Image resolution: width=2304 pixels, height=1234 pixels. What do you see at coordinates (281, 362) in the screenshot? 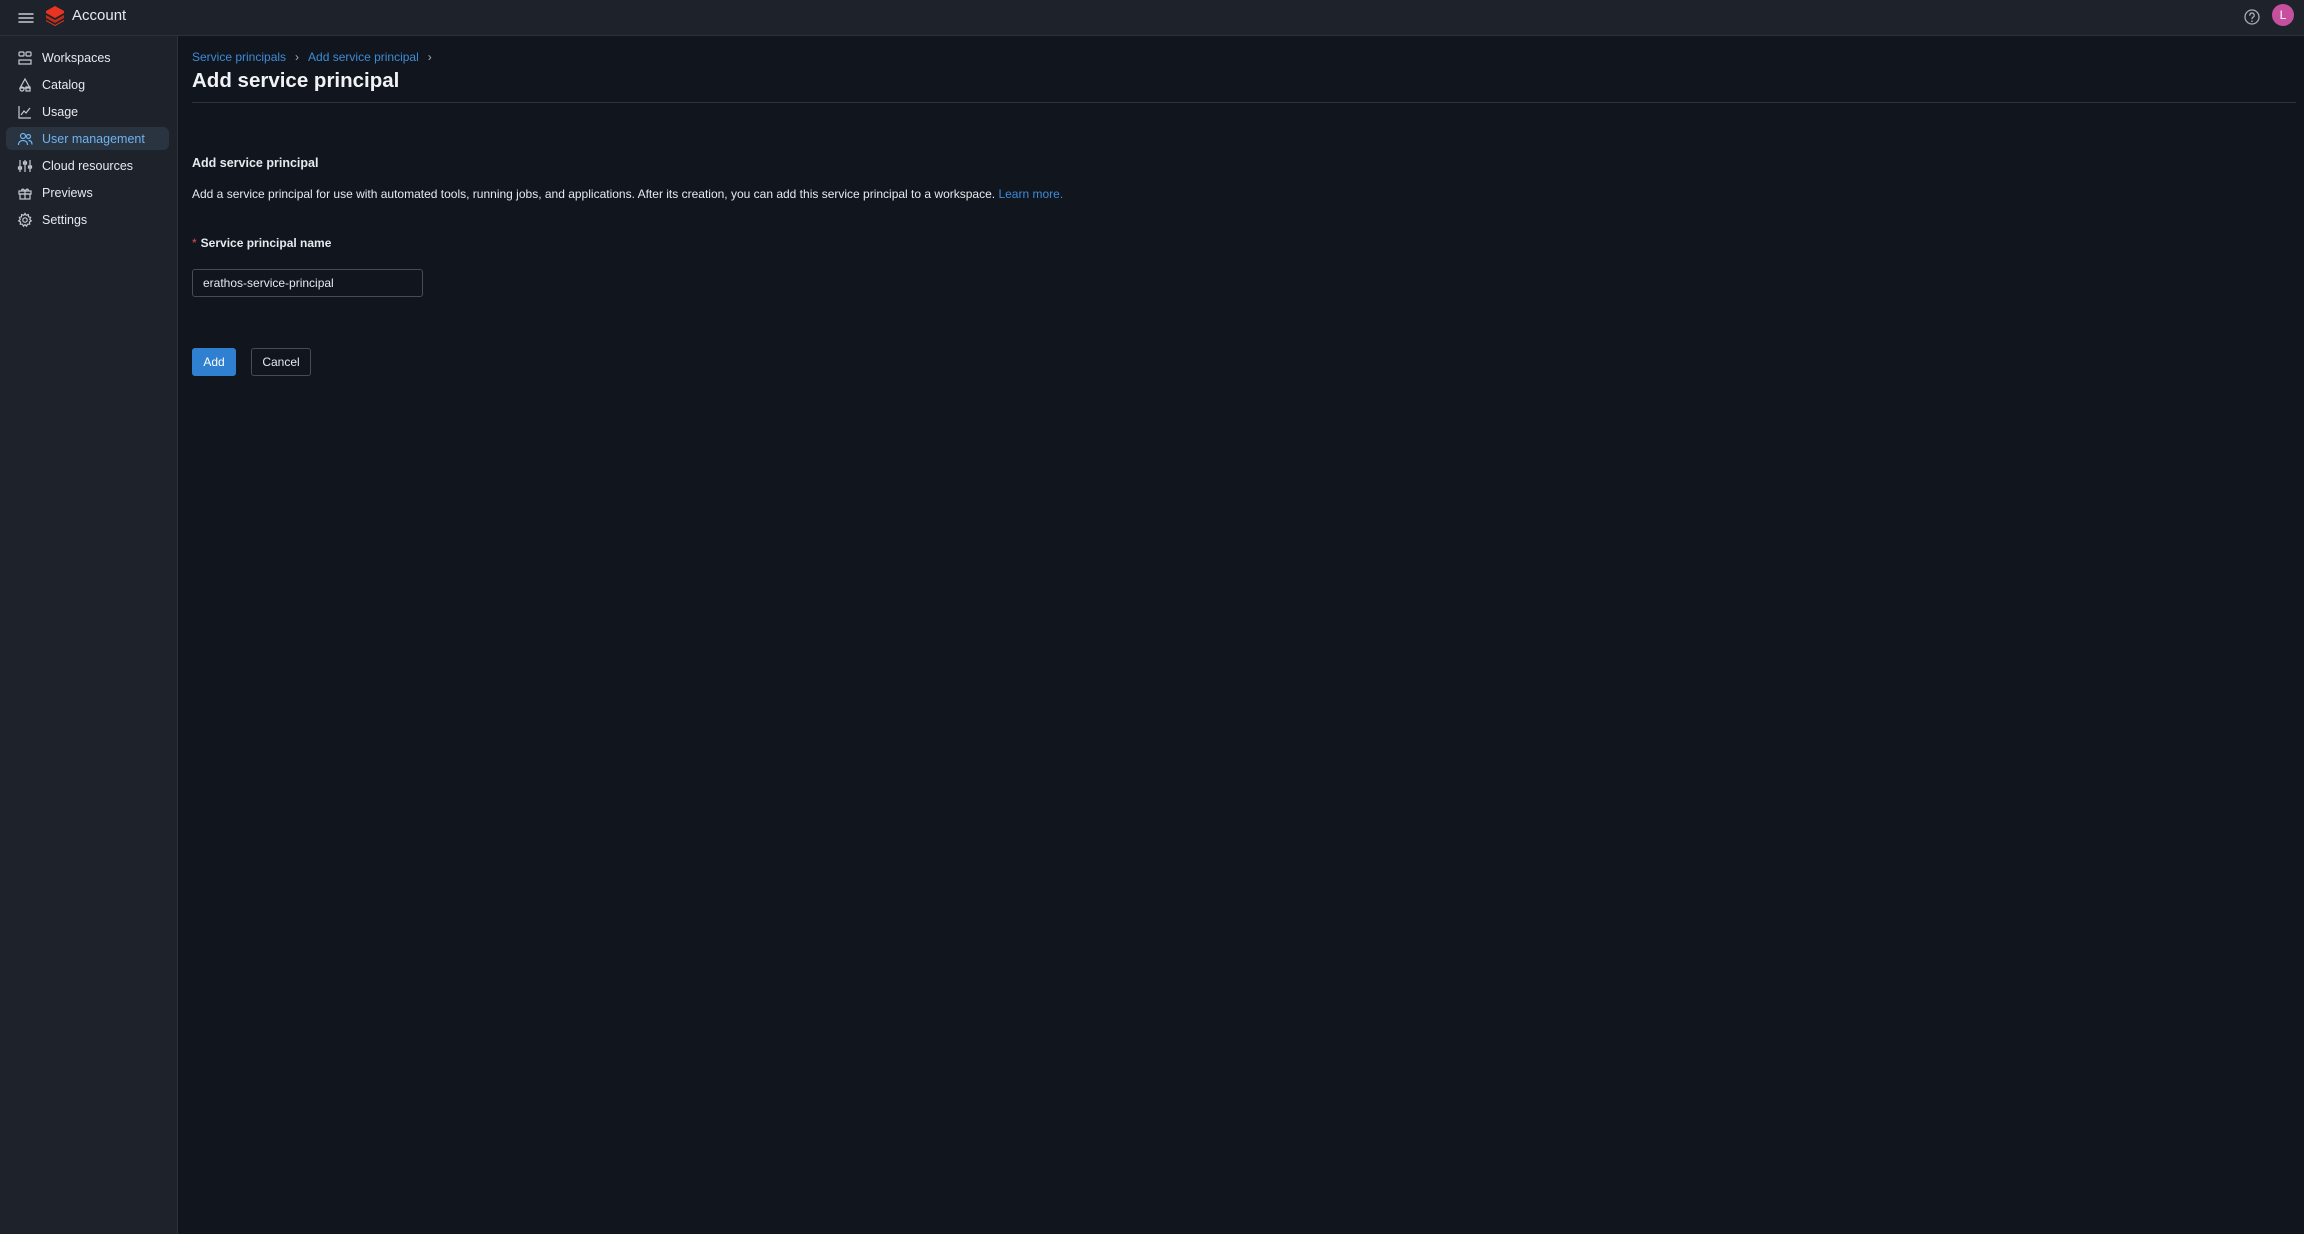
I see `cancel-button: Cancel` at bounding box center [281, 362].